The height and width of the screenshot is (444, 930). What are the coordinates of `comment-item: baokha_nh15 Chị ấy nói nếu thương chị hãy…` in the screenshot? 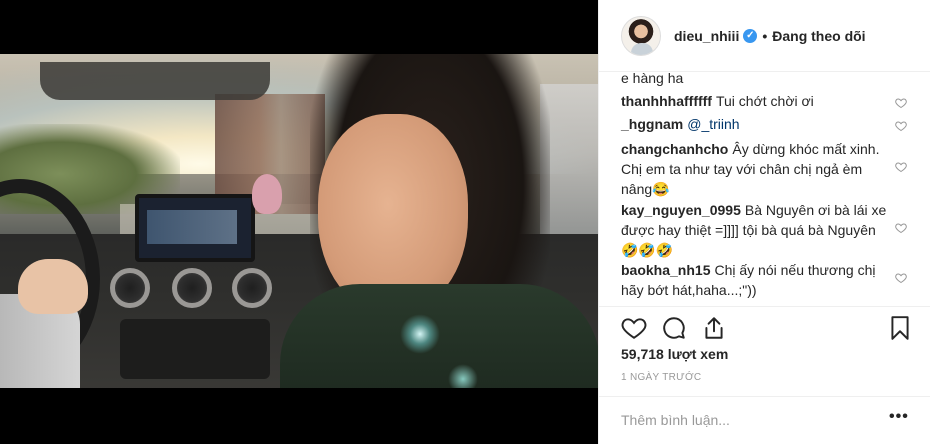 It's located at (756, 280).